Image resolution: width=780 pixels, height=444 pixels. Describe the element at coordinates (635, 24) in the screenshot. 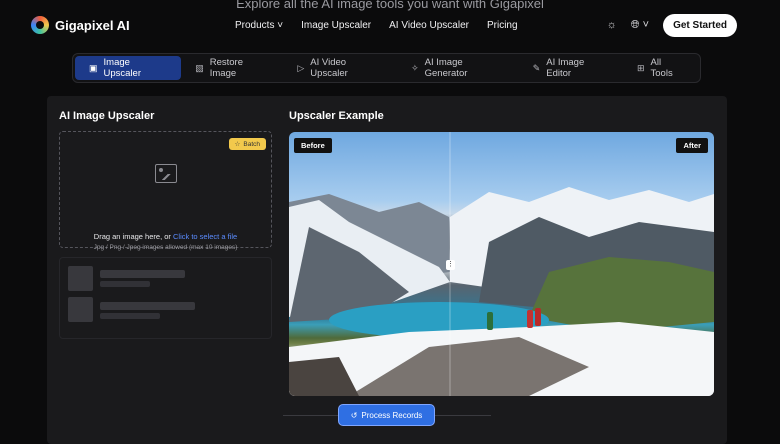

I see `globe-icon: 🌐︎` at that location.